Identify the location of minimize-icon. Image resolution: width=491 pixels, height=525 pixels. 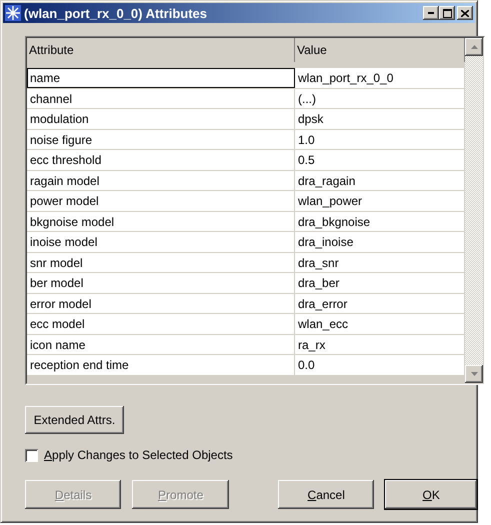
(431, 13).